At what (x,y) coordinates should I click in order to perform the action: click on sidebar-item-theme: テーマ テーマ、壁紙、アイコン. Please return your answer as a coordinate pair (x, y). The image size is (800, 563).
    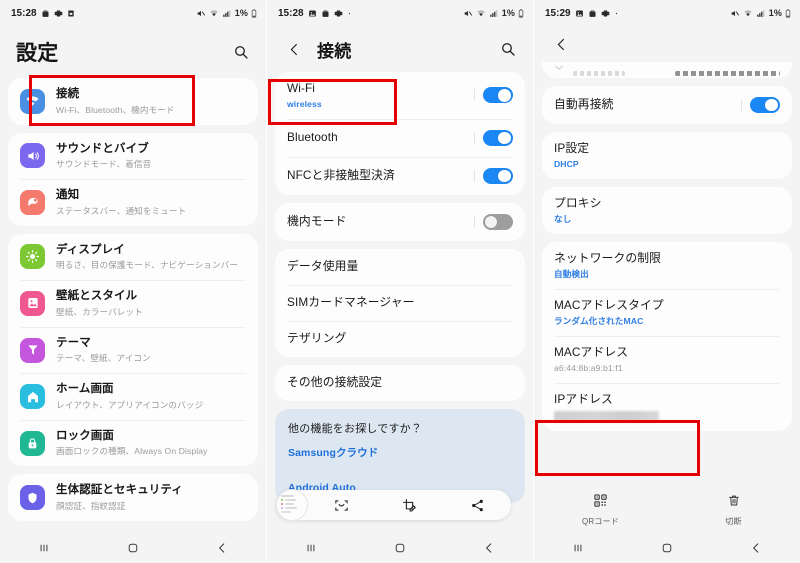
    Looking at the image, I should click on (133, 350).